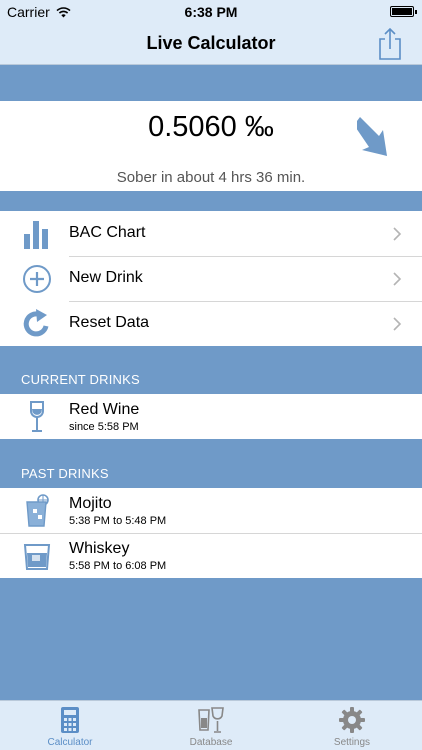 This screenshot has height=750, width=422. I want to click on trend-down-arrow-icon, so click(372, 136).